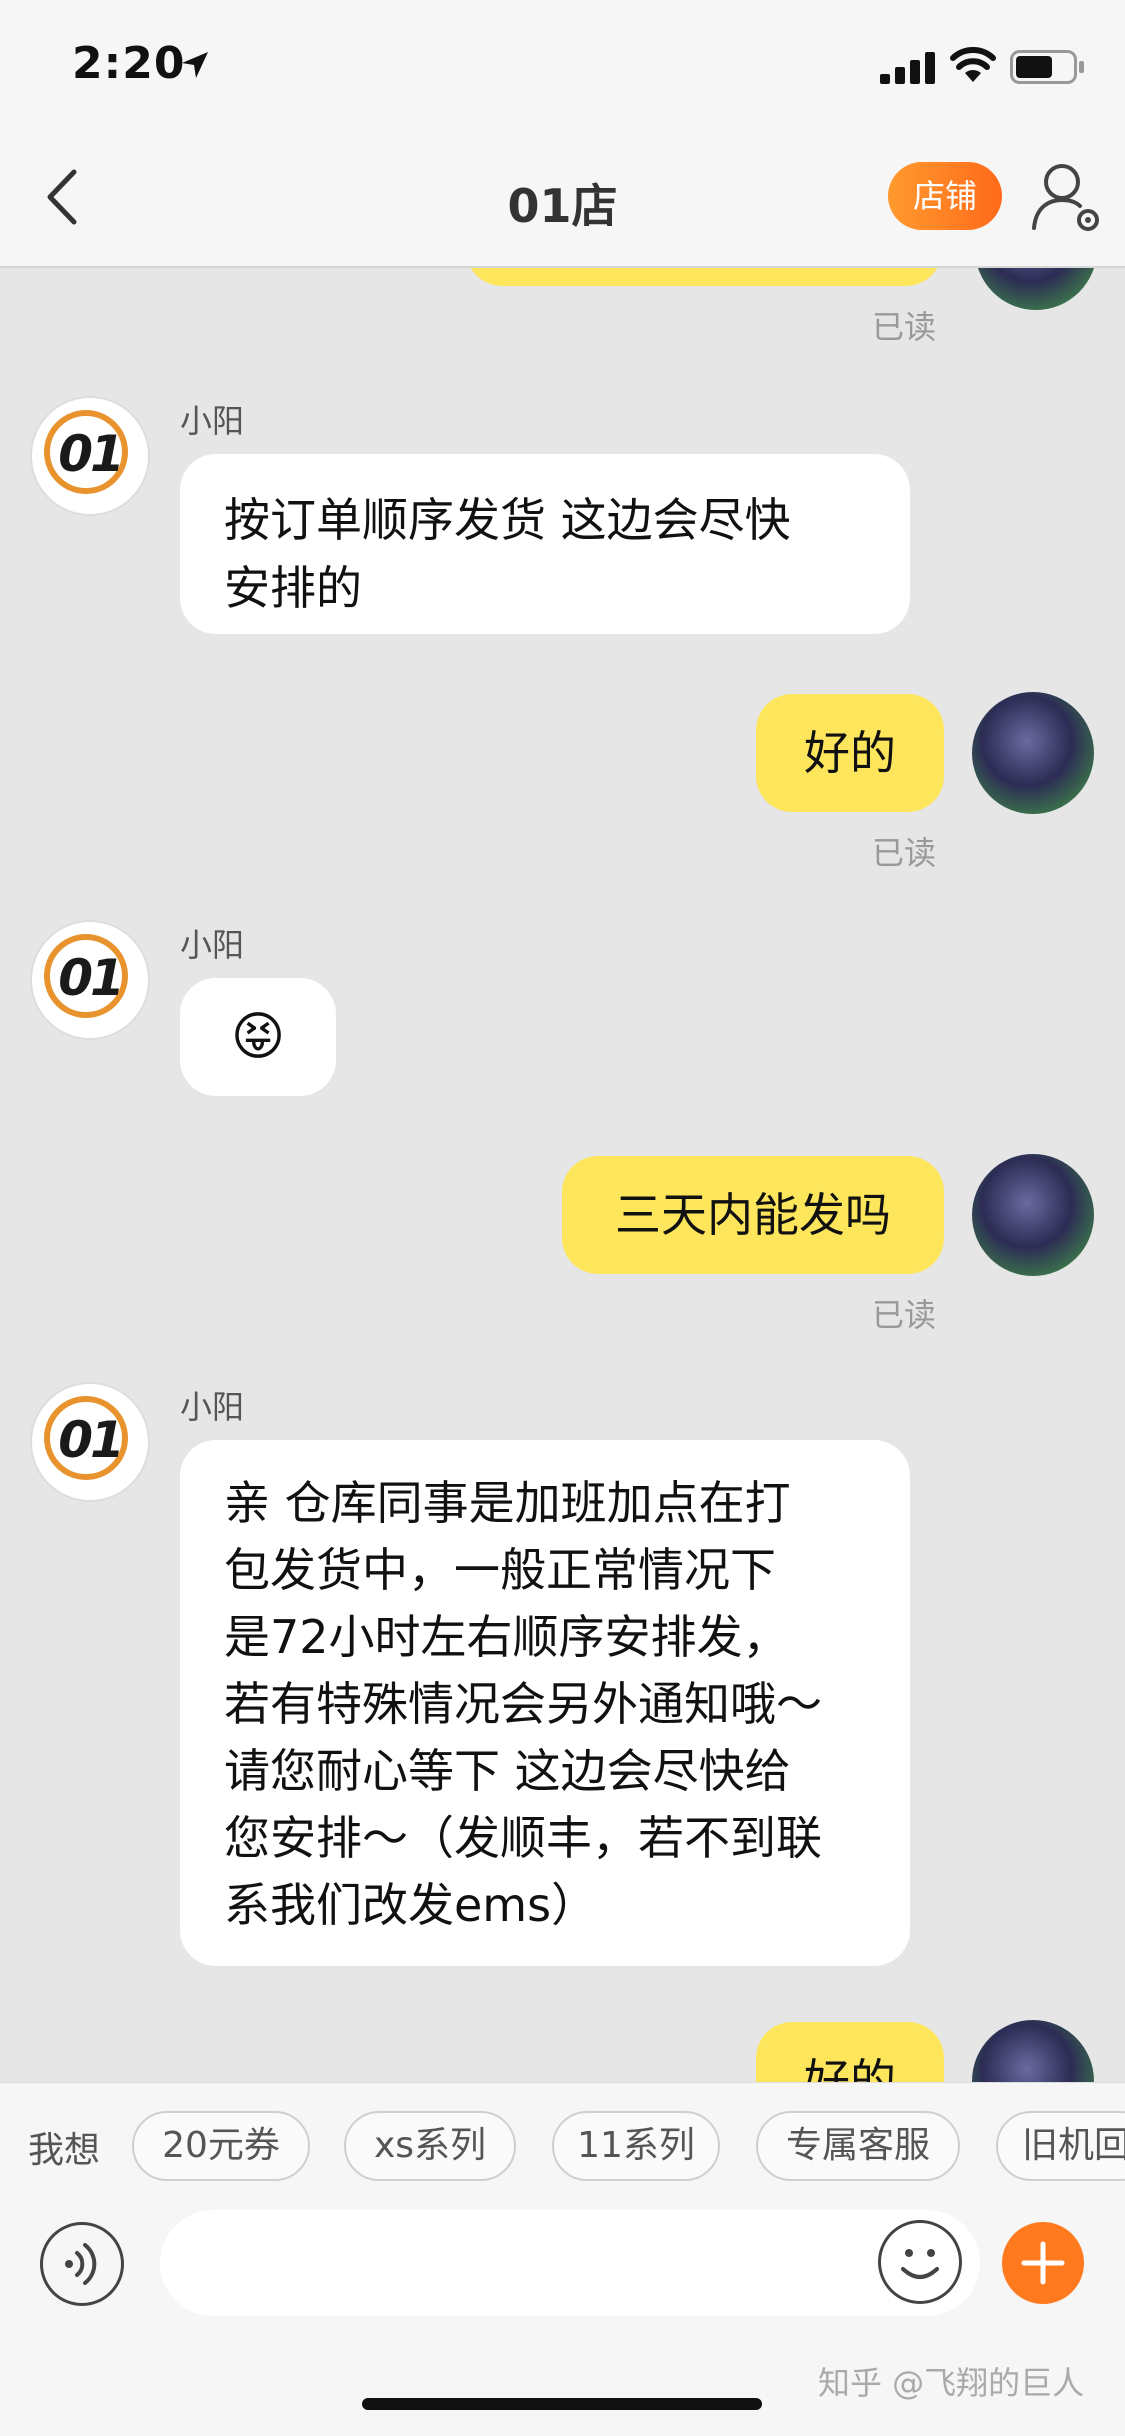  I want to click on profile-settings-icon, so click(1068, 198).